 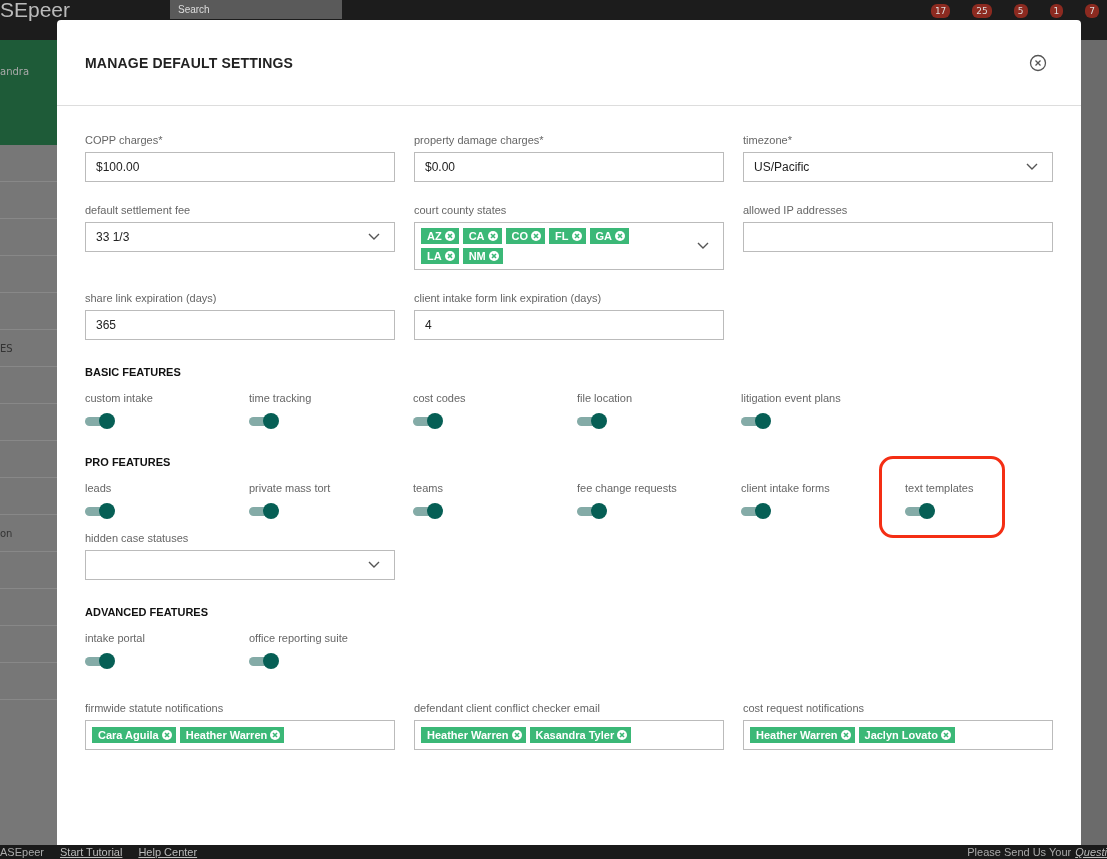 What do you see at coordinates (569, 246) in the screenshot?
I see `tag-select-field: AZ CA CO FL GA LA NM` at bounding box center [569, 246].